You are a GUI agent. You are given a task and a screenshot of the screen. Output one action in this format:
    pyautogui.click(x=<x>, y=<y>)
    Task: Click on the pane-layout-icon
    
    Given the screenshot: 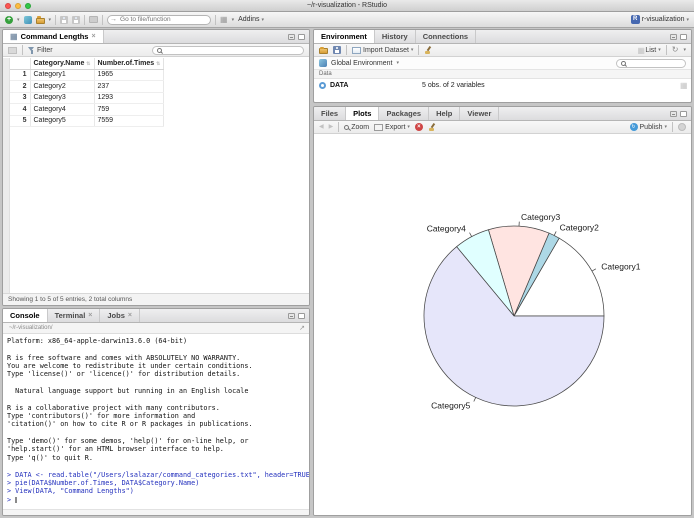 What is the action you would take?
    pyautogui.click(x=224, y=20)
    